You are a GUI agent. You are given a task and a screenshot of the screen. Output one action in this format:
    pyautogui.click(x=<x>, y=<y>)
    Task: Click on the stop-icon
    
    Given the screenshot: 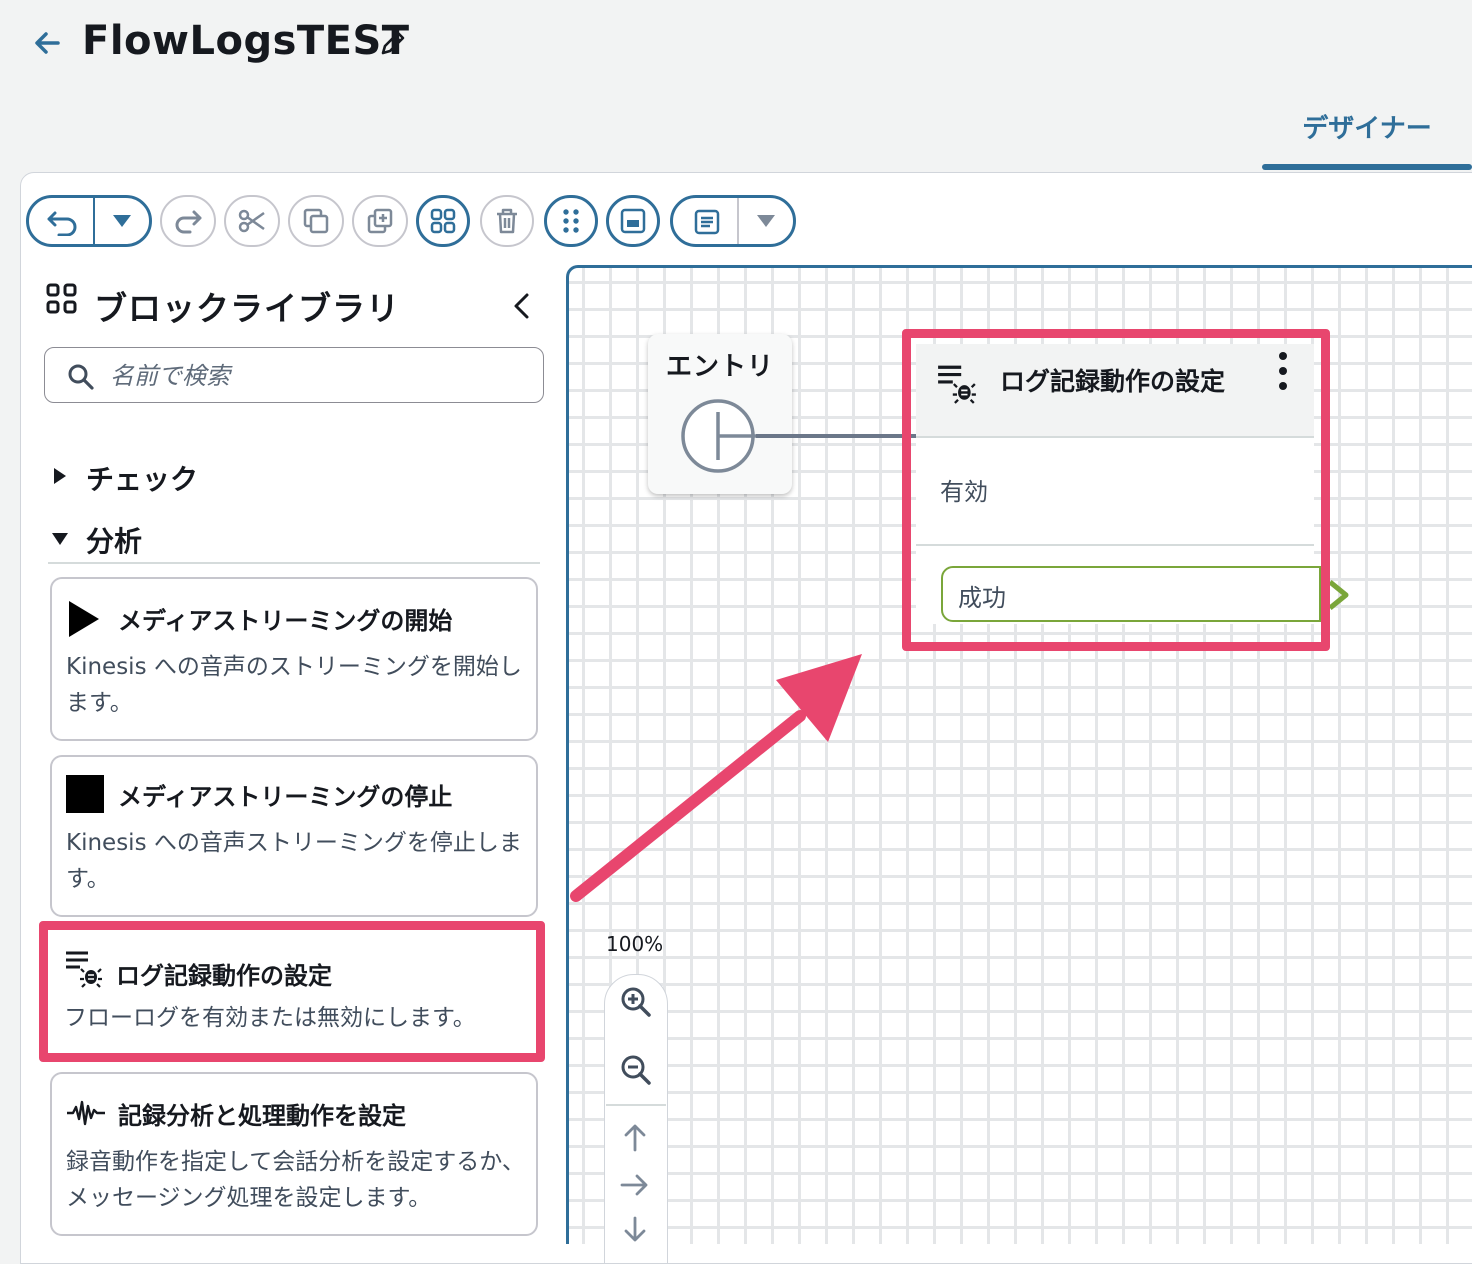 What is the action you would take?
    pyautogui.click(x=85, y=796)
    